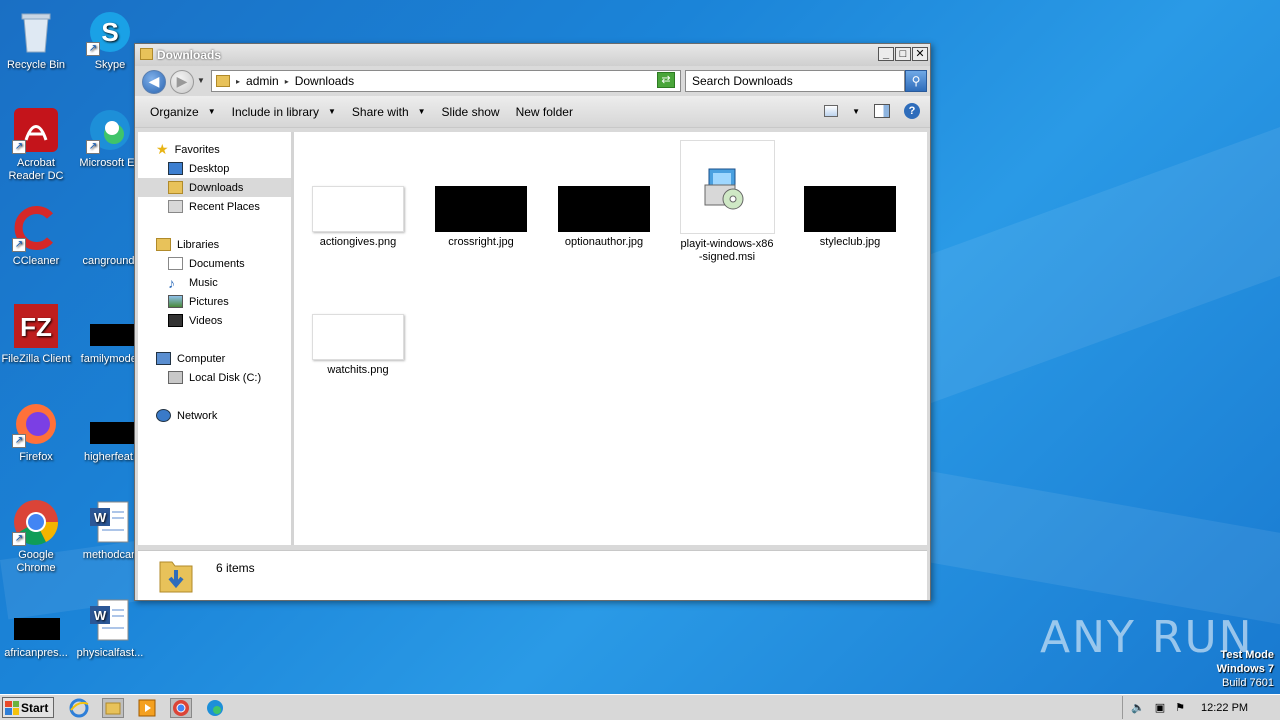 The image size is (1280, 720). Describe the element at coordinates (175, 168) in the screenshot. I see `desktop-icon` at that location.